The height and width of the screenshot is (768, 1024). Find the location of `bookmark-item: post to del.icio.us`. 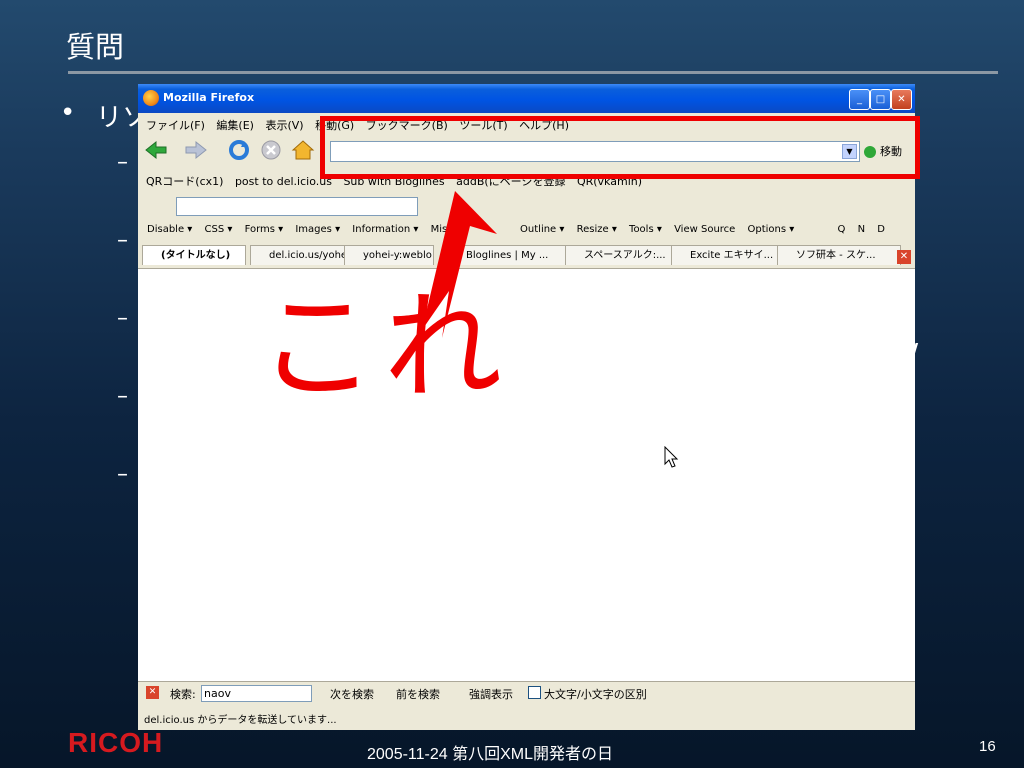

bookmark-item: post to del.icio.us is located at coordinates (283, 181).